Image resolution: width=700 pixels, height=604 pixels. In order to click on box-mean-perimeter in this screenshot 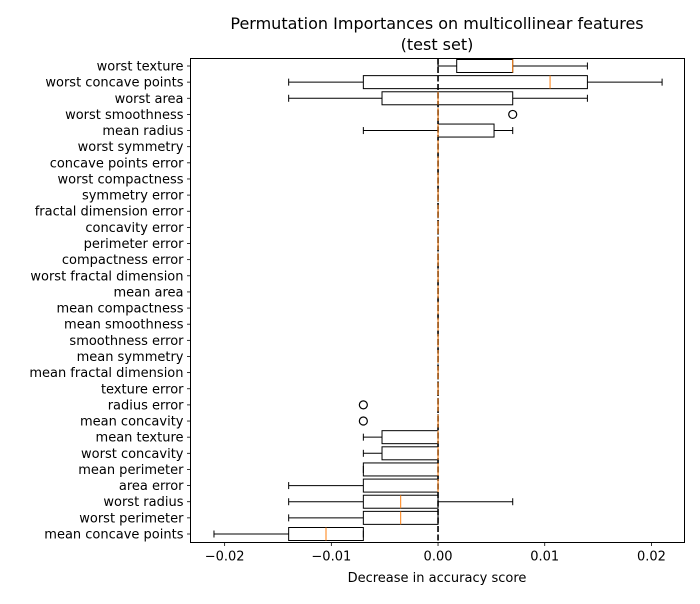, I will do `click(400, 469)`.